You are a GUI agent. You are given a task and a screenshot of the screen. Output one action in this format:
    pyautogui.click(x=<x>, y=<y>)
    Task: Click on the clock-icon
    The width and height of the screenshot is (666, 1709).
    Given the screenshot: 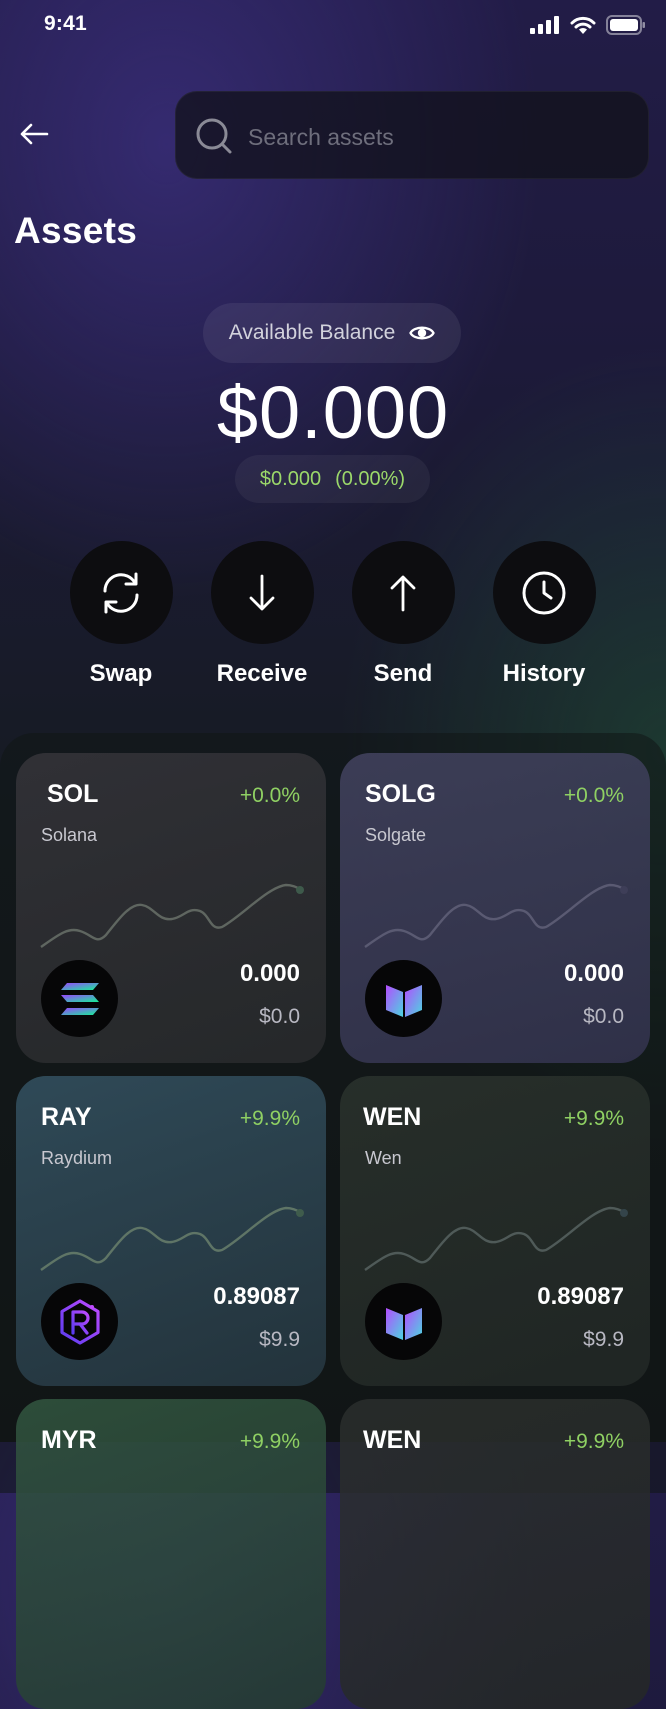 What is the action you would take?
    pyautogui.click(x=544, y=592)
    